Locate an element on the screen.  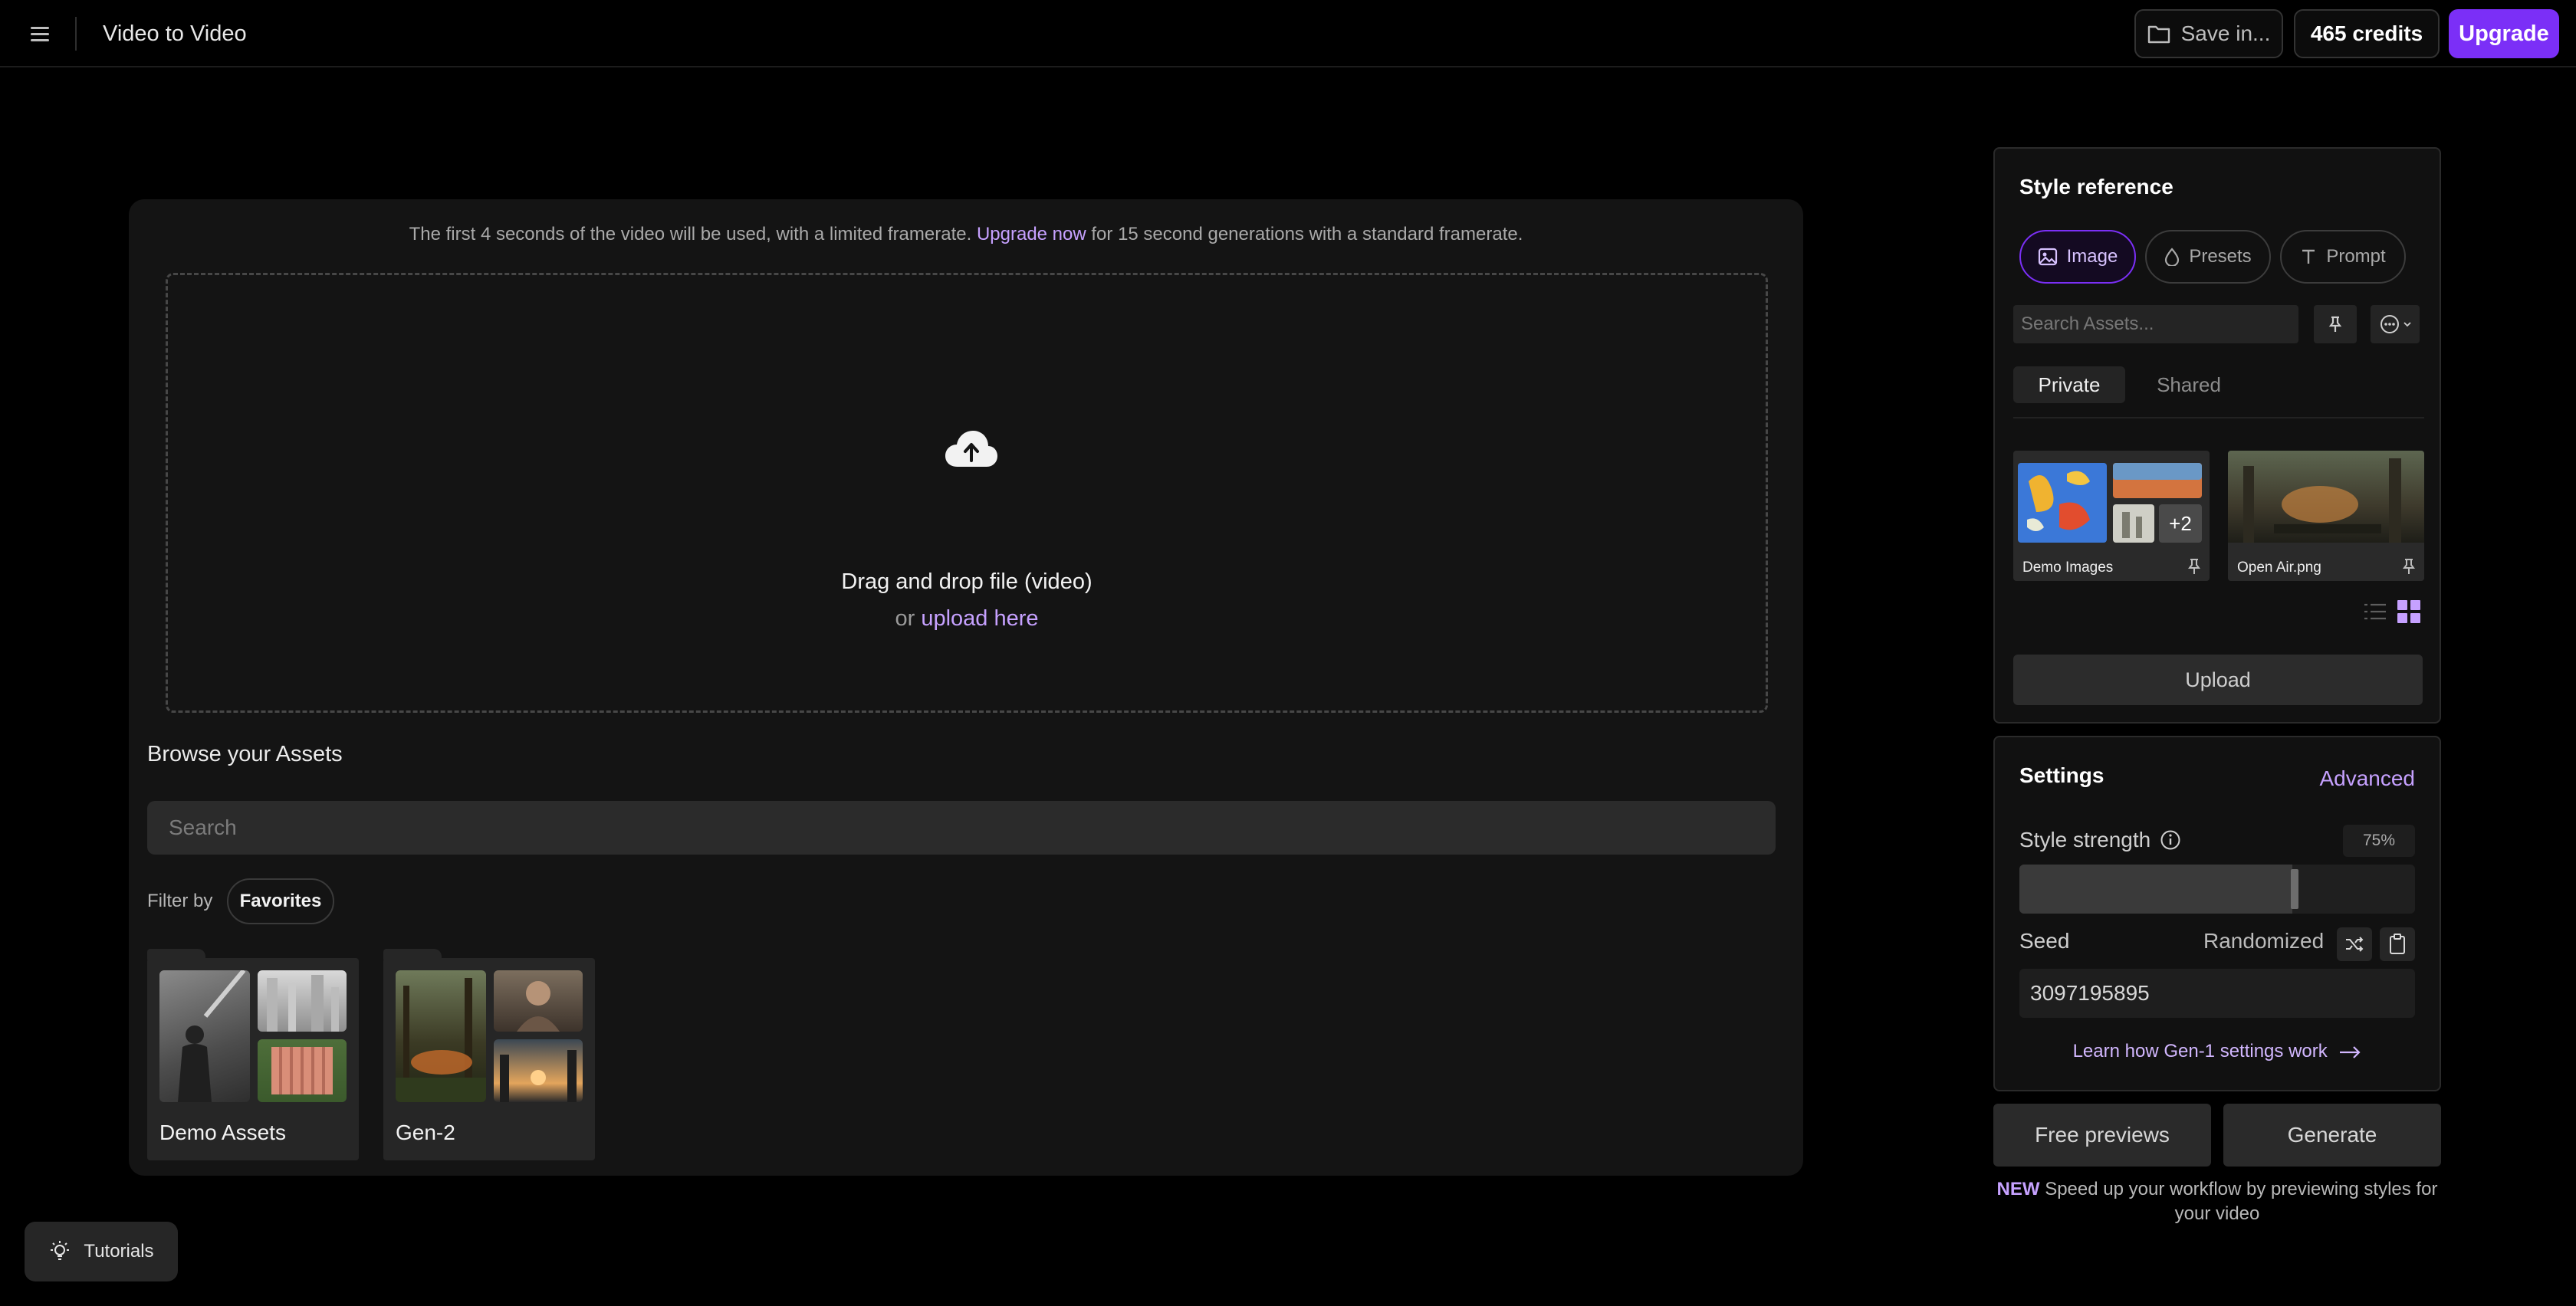
upload-button: Upload is located at coordinates (2218, 680).